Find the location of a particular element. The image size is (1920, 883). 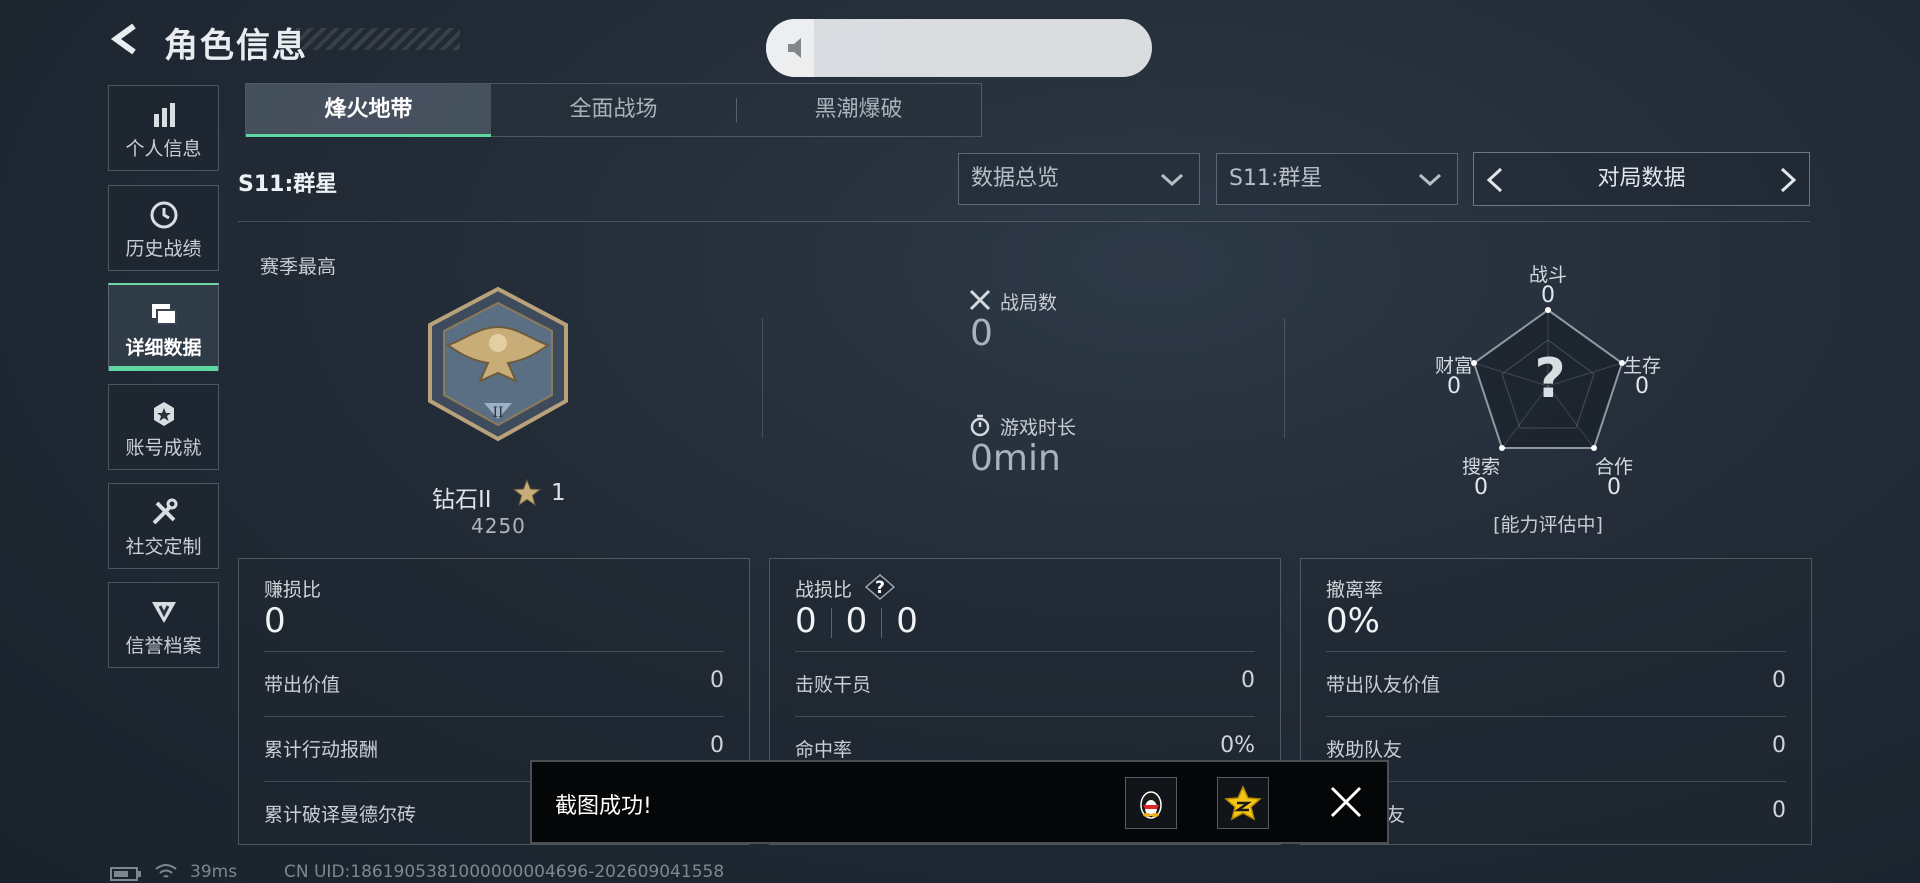

sidebar-item-history: 历史战绩 is located at coordinates (163, 228).